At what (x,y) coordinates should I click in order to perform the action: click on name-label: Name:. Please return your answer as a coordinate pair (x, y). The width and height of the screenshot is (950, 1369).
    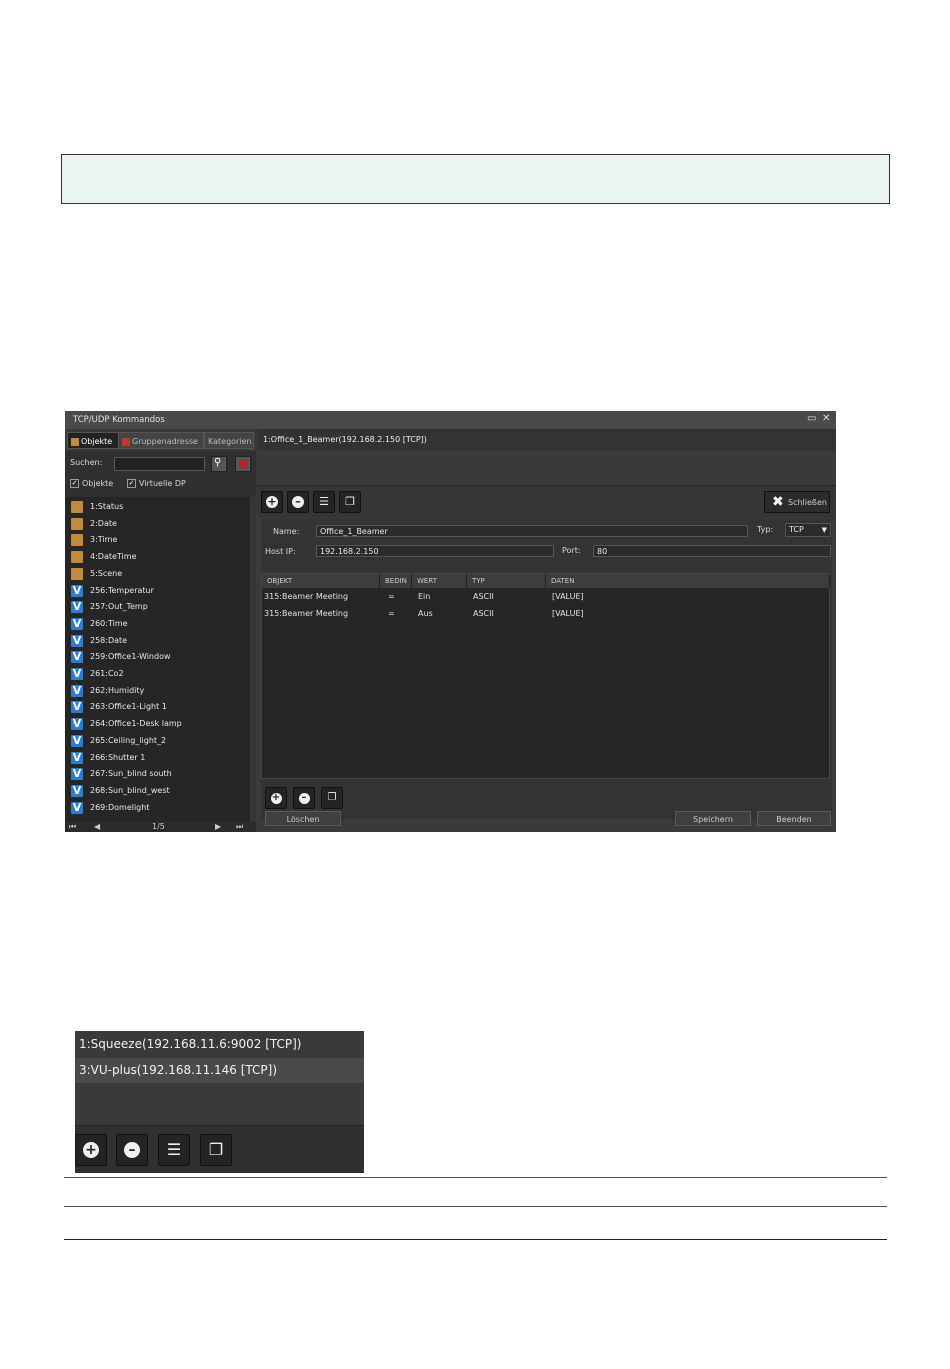
    Looking at the image, I should click on (286, 531).